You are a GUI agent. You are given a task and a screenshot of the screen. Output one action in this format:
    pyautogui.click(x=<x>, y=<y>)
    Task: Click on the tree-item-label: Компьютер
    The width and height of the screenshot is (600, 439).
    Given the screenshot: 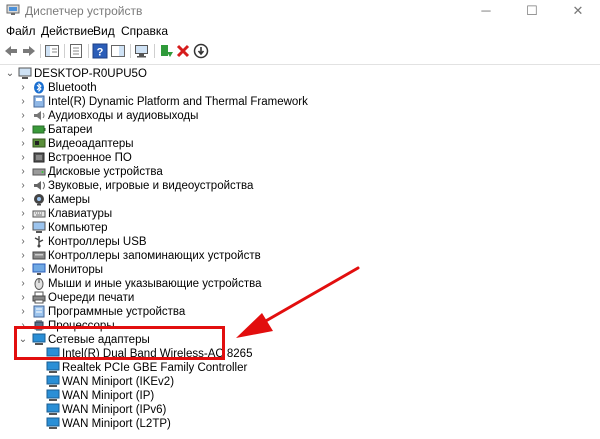 What is the action you would take?
    pyautogui.click(x=78, y=228)
    